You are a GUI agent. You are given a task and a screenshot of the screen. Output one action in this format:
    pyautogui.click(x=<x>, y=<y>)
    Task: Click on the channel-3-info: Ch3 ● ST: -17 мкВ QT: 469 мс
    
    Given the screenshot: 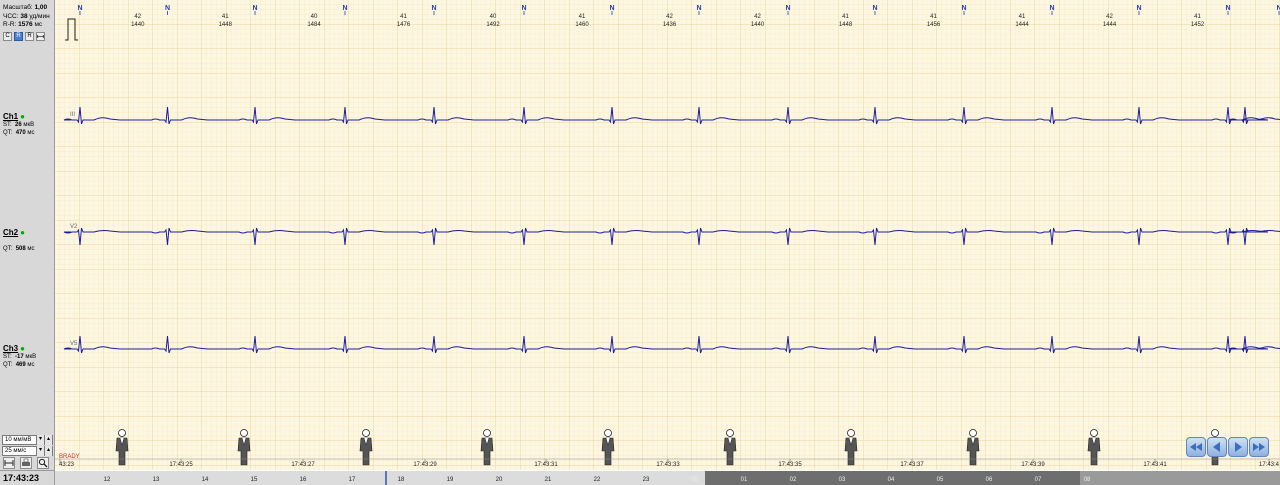 What is the action you would take?
    pyautogui.click(x=19, y=356)
    